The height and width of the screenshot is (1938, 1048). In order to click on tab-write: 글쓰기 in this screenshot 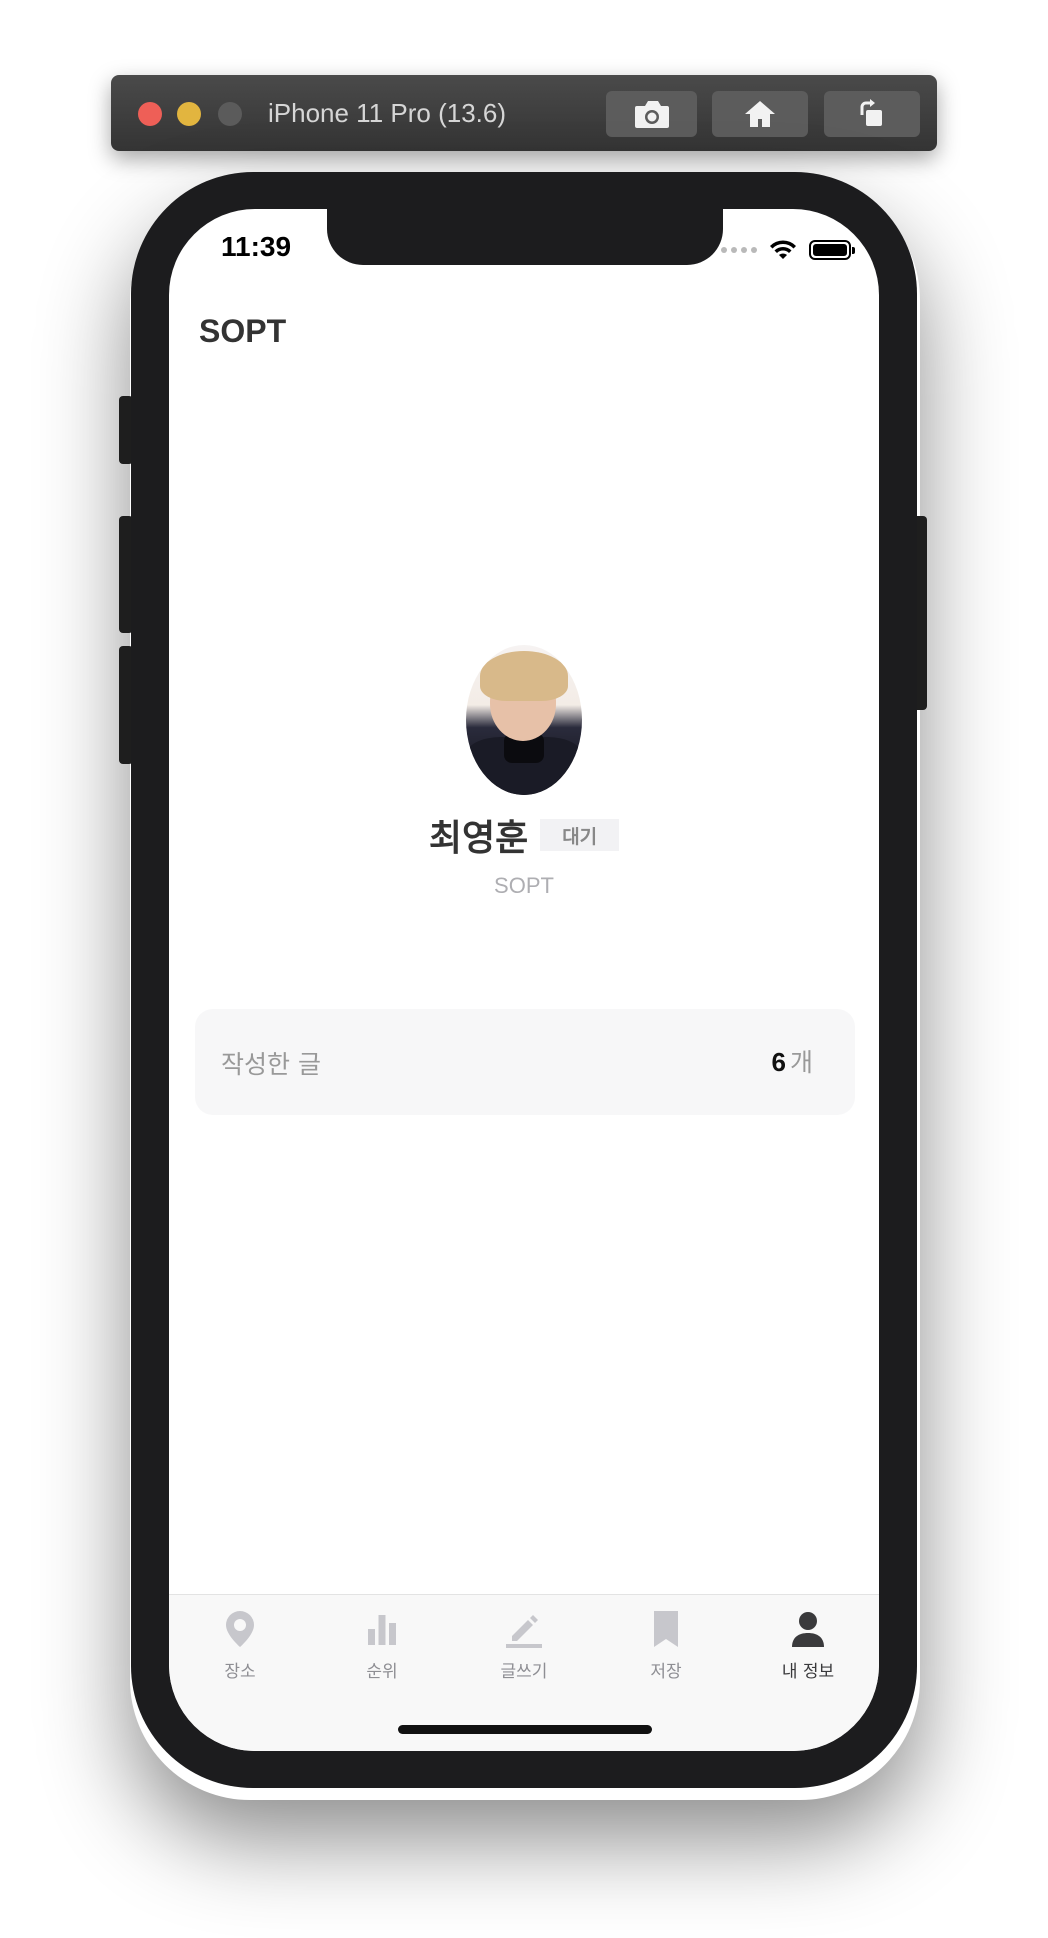, I will do `click(524, 1645)`.